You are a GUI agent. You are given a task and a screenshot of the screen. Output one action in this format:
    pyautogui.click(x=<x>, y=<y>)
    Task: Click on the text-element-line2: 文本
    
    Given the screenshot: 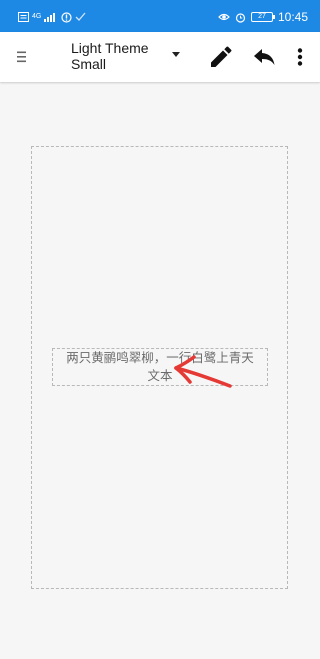 What is the action you would take?
    pyautogui.click(x=160, y=375)
    